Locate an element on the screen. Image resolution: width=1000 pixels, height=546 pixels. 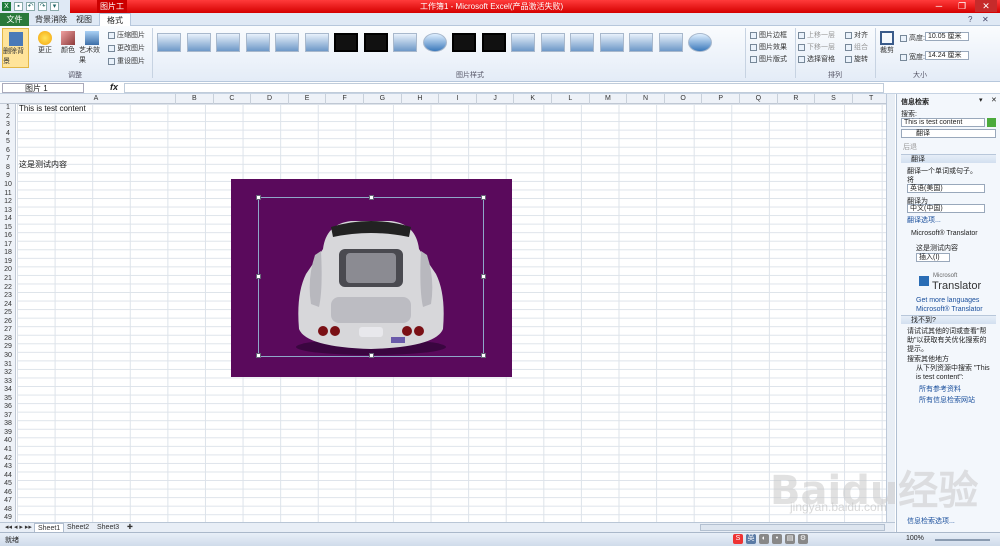
tab-view: 视图 is located at coordinates (84, 19).